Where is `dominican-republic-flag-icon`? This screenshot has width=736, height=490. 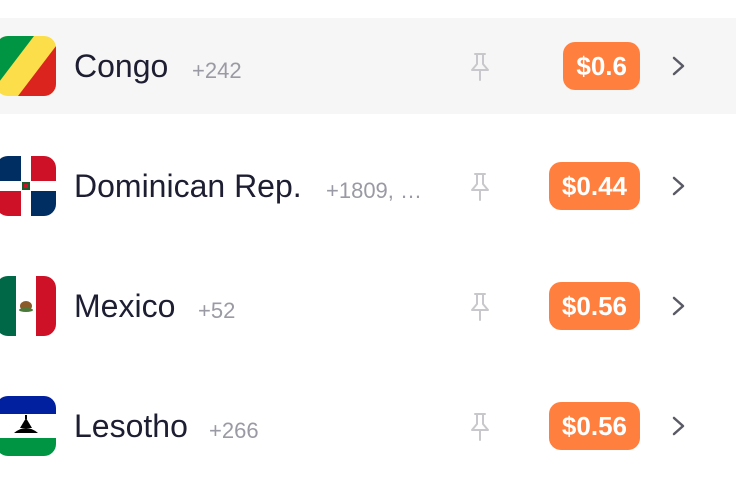
dominican-republic-flag-icon is located at coordinates (28, 186).